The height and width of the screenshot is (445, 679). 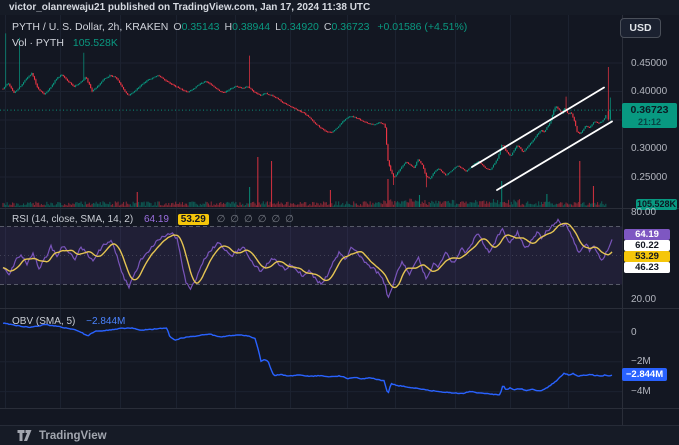 I want to click on symbol-title: PYTH / U. S. Dollar, 2h, KRAKEN, so click(x=90, y=27).